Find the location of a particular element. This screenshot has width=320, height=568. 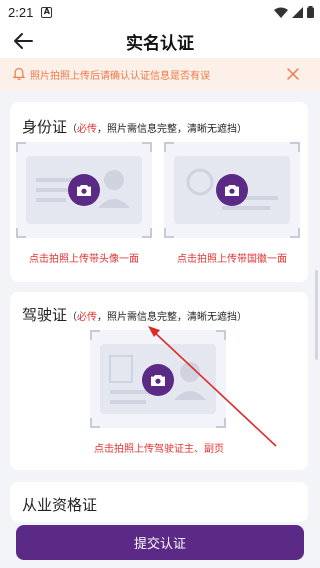

submit-button: 提交认证 is located at coordinates (160, 542).